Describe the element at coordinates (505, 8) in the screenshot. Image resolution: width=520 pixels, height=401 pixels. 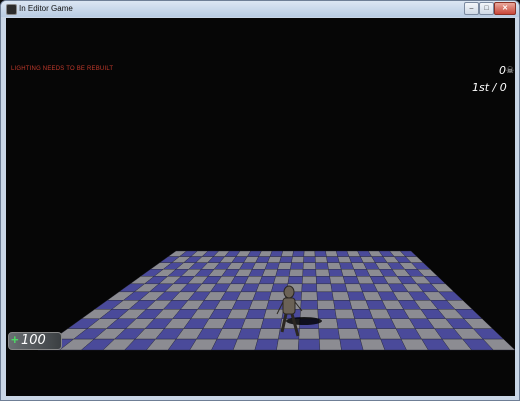
I see `close-button: ✕` at that location.